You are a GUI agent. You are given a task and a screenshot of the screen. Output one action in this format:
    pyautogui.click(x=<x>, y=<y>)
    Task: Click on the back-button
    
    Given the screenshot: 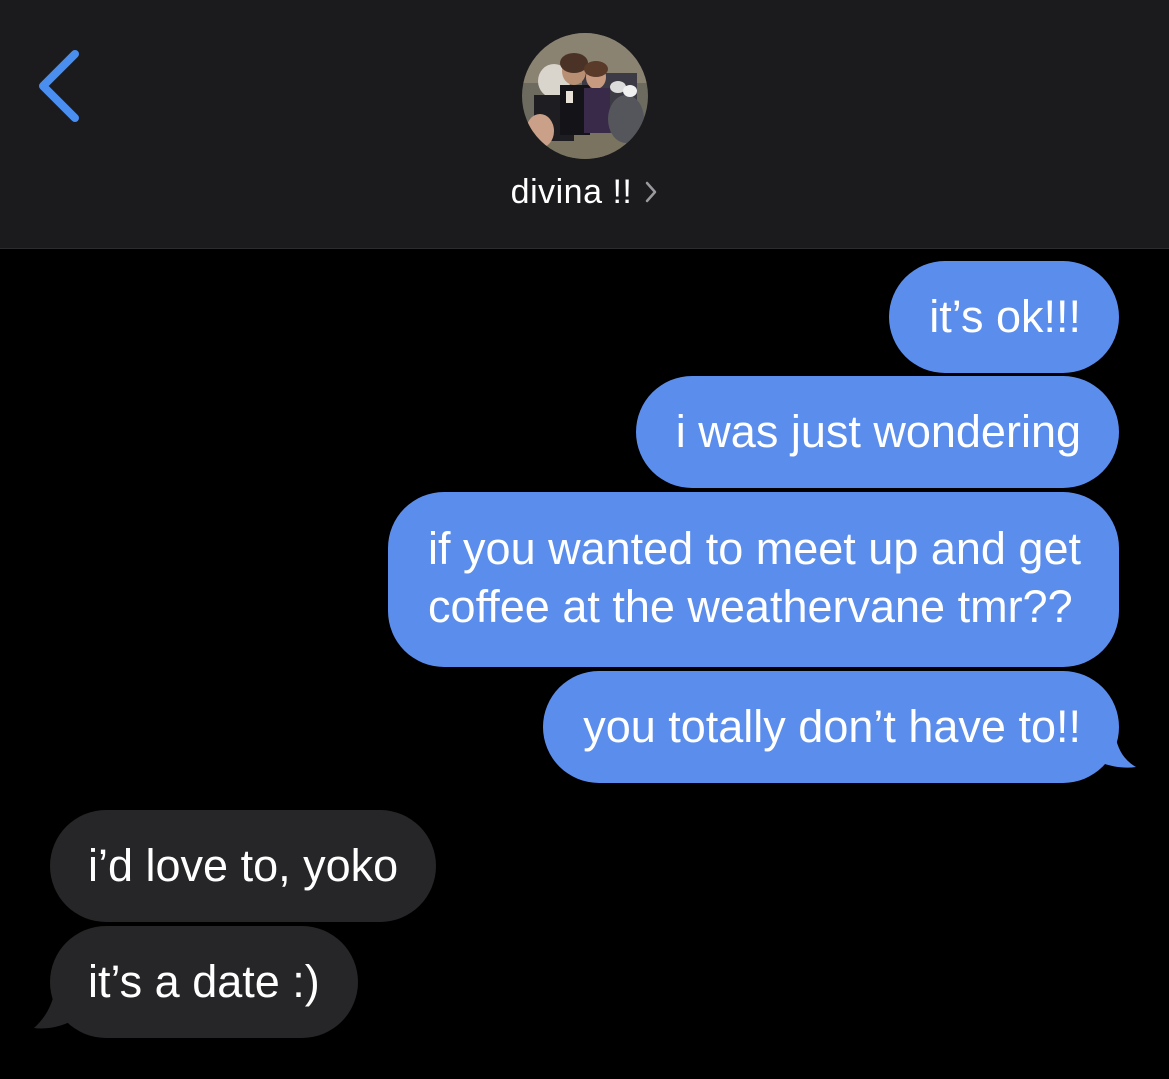 What is the action you would take?
    pyautogui.click(x=63, y=85)
    